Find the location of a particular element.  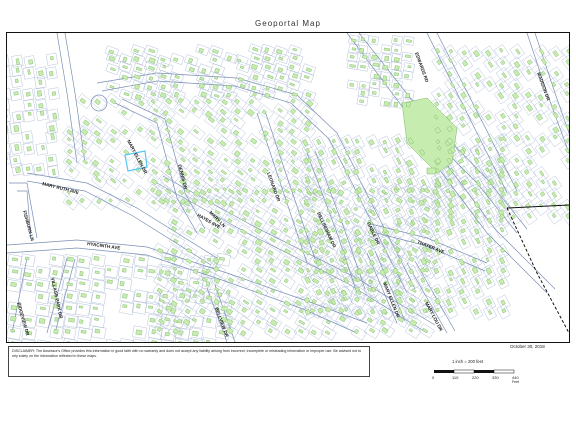

street-label-fishburn-ln: FISHBURN LN is located at coordinates (28, 226).